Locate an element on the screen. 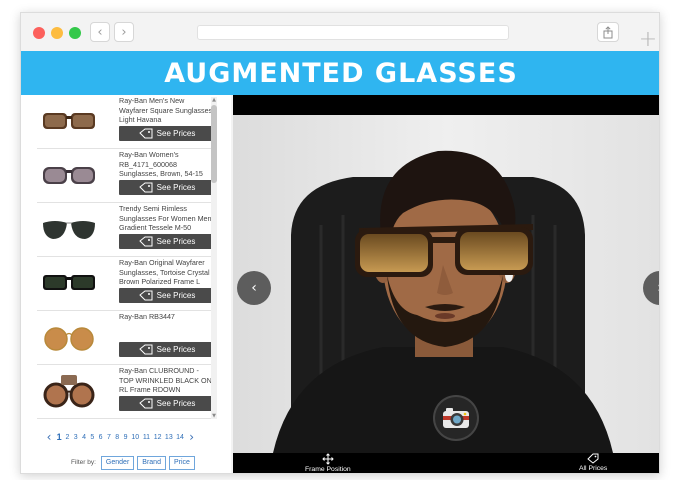  app-title: AUGMENTED GLASSES is located at coordinates (341, 73).